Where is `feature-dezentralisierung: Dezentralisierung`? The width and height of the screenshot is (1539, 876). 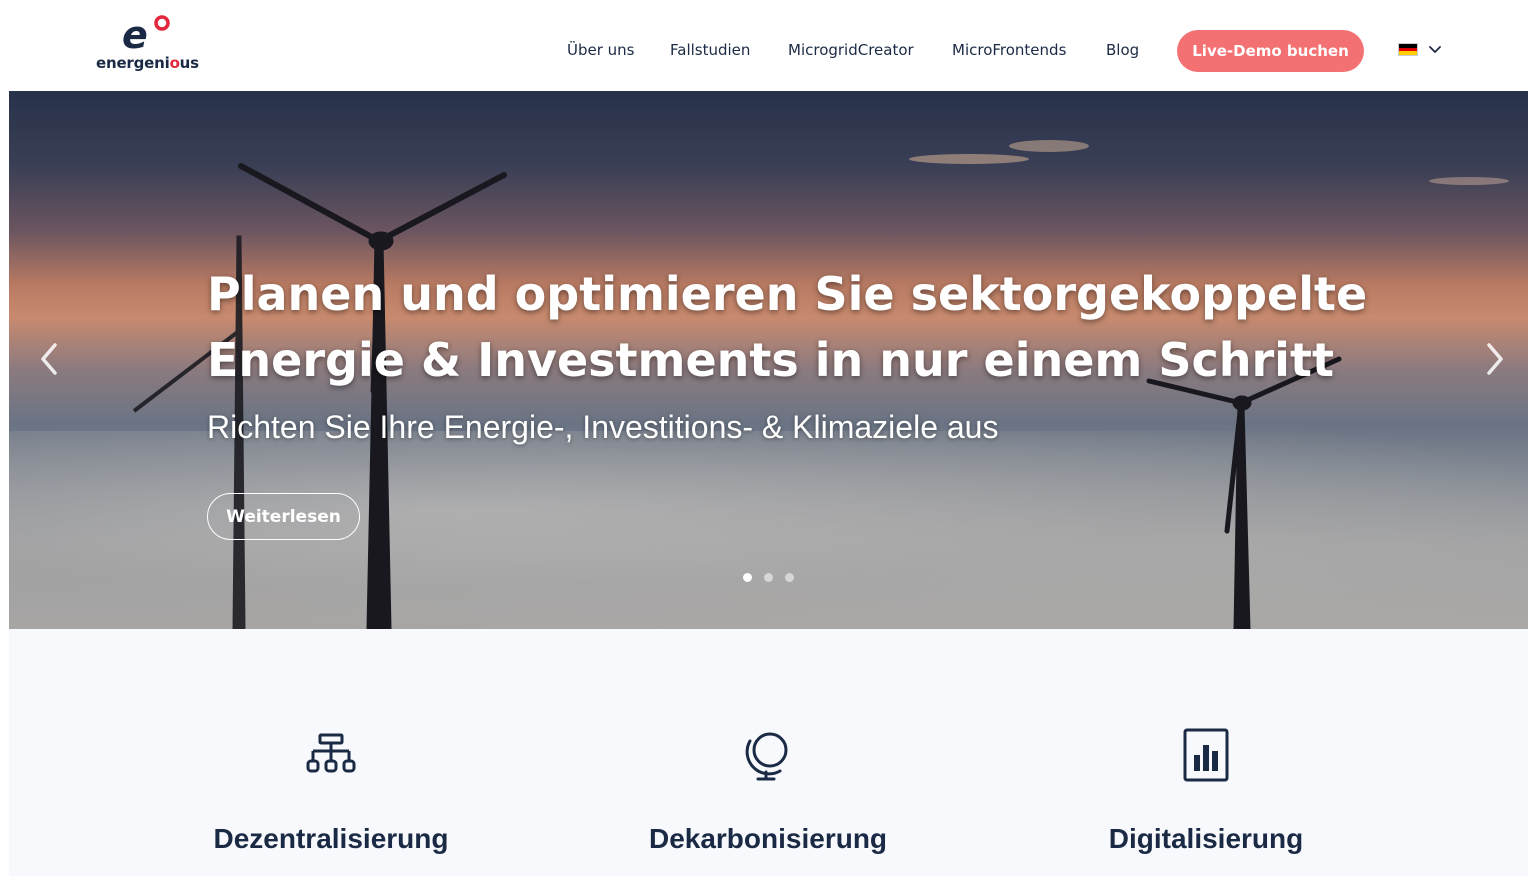 feature-dezentralisierung: Dezentralisierung is located at coordinates (331, 790).